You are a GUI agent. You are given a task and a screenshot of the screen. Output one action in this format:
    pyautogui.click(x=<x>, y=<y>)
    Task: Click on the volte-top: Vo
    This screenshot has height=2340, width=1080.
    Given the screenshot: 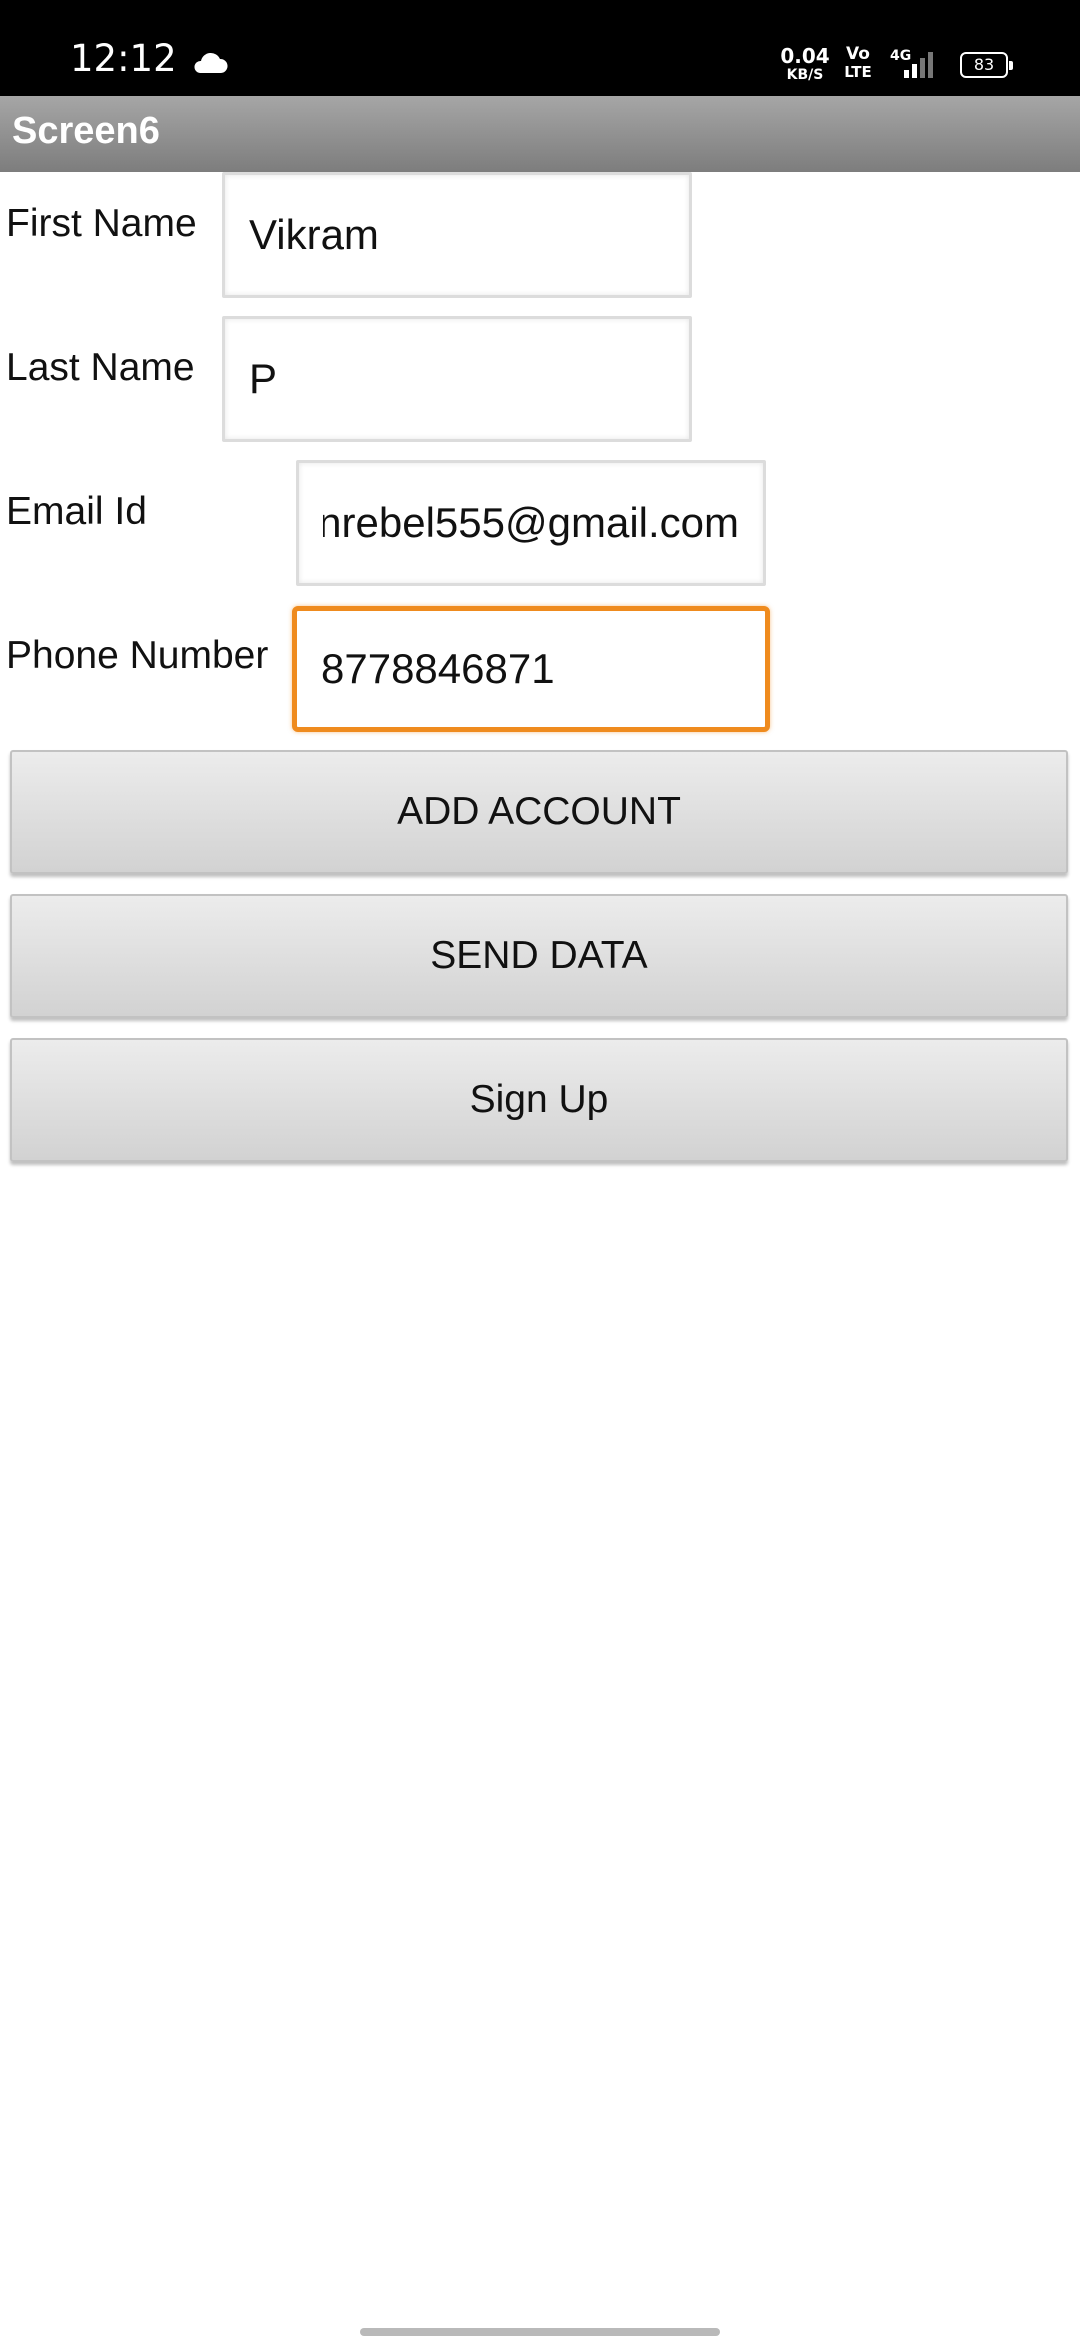 What is the action you would take?
    pyautogui.click(x=858, y=54)
    